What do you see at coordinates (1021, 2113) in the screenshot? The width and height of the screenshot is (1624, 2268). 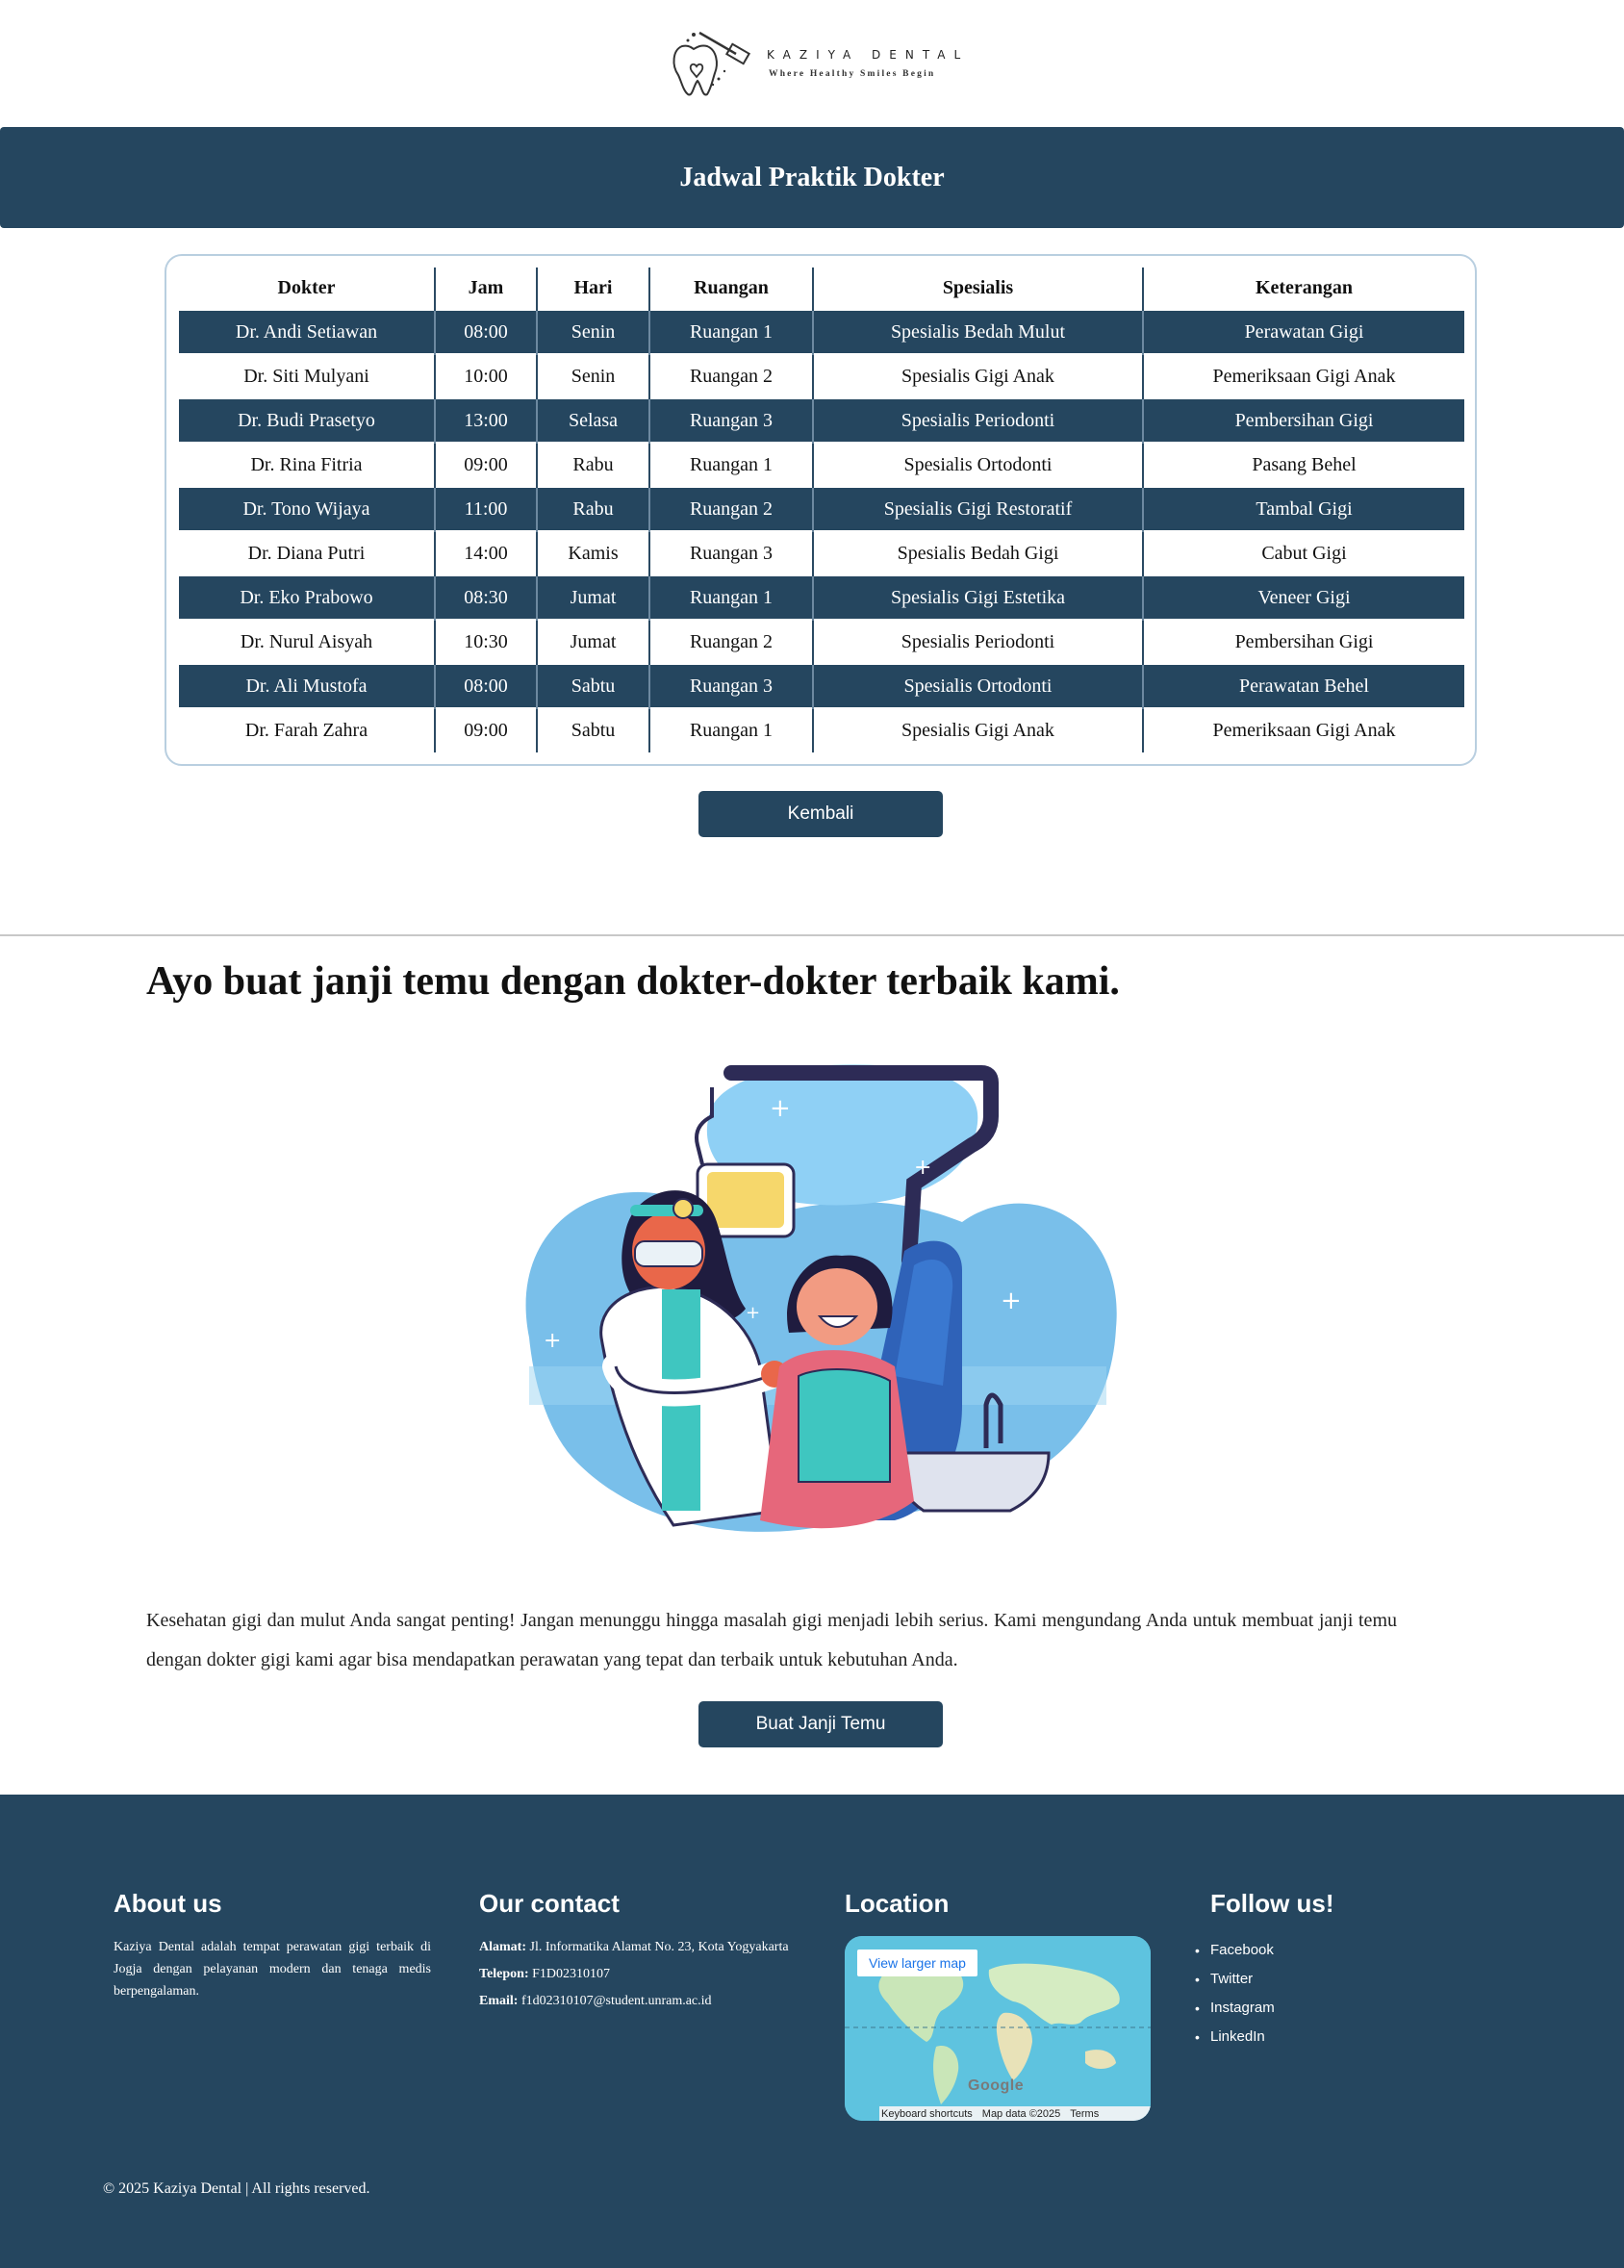 I see `map-data-text: Map data ©2025` at bounding box center [1021, 2113].